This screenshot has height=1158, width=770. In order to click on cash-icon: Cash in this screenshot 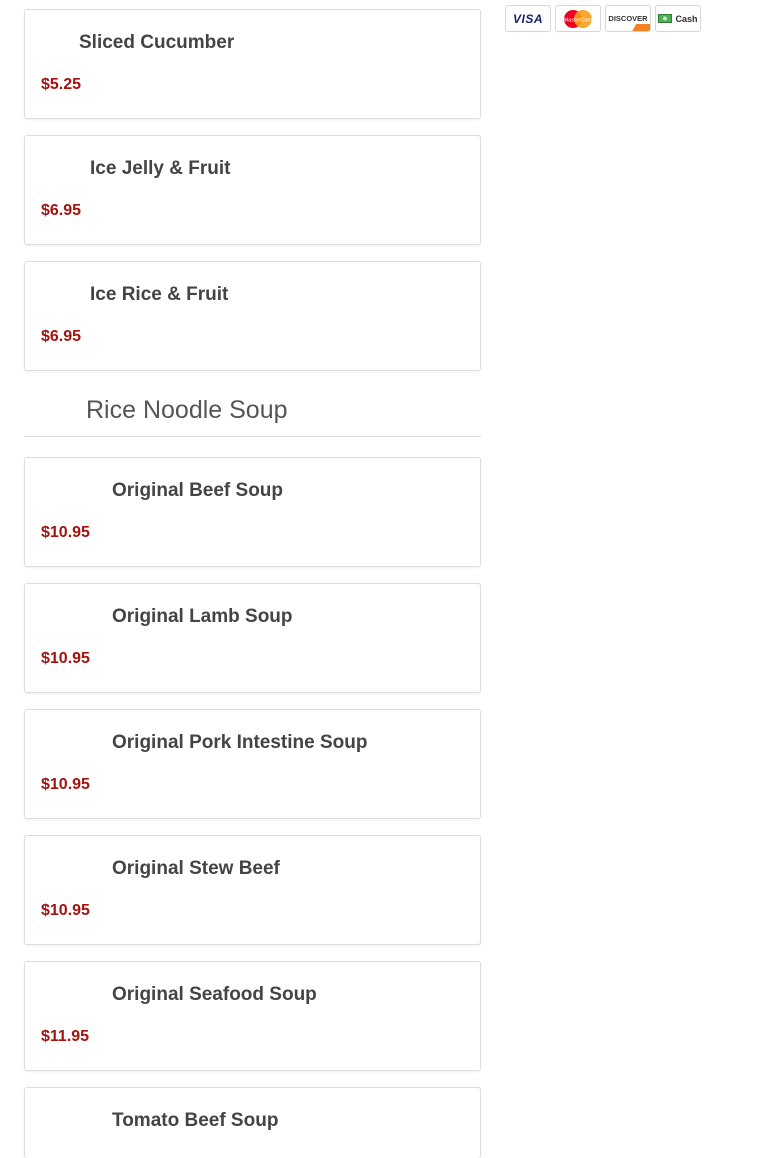, I will do `click(678, 18)`.